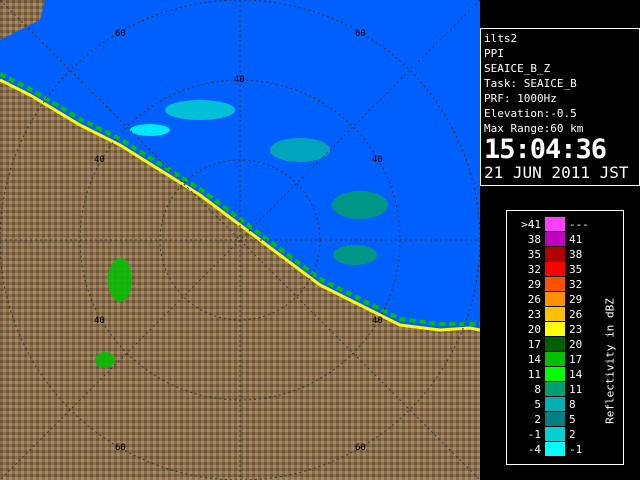 The width and height of the screenshot is (640, 480). Describe the element at coordinates (576, 269) in the screenshot. I see `legend-row-upper-bound: 35` at that location.